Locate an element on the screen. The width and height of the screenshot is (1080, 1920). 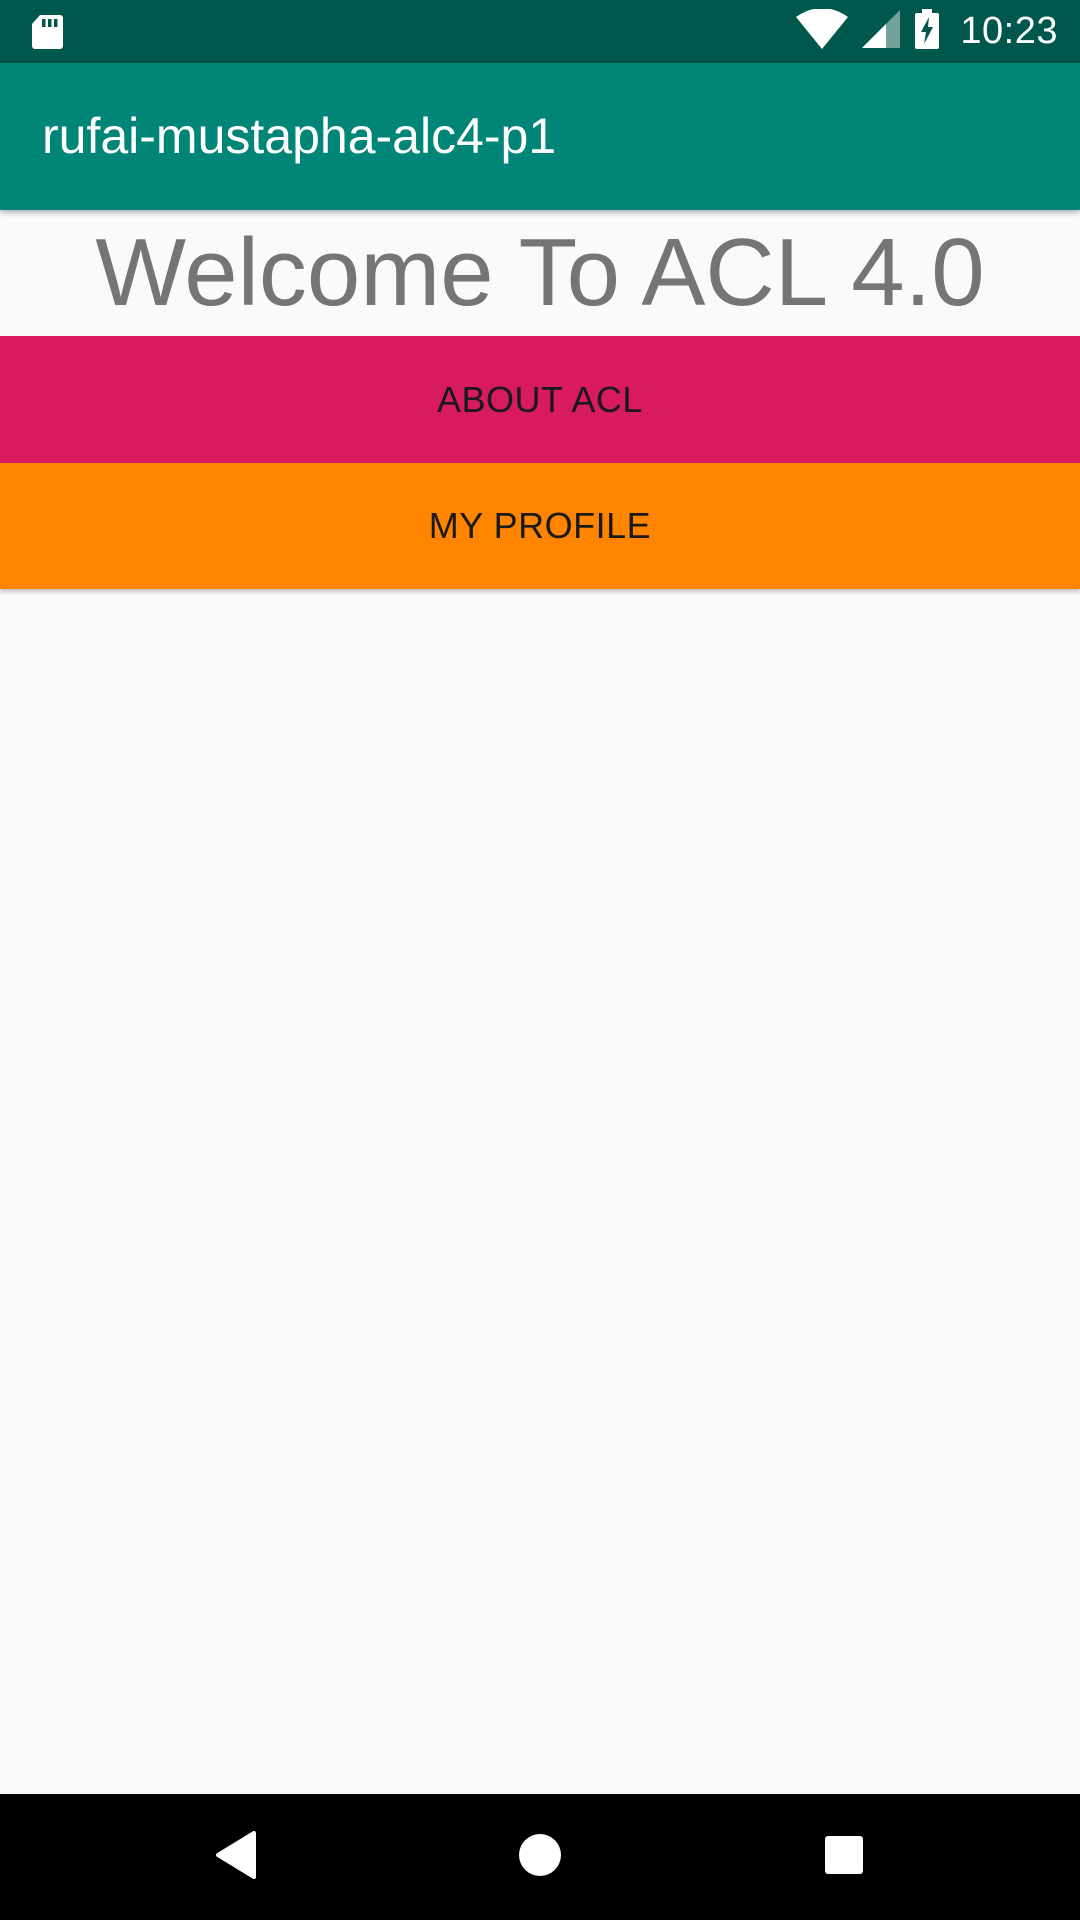
home-icon is located at coordinates (540, 1857).